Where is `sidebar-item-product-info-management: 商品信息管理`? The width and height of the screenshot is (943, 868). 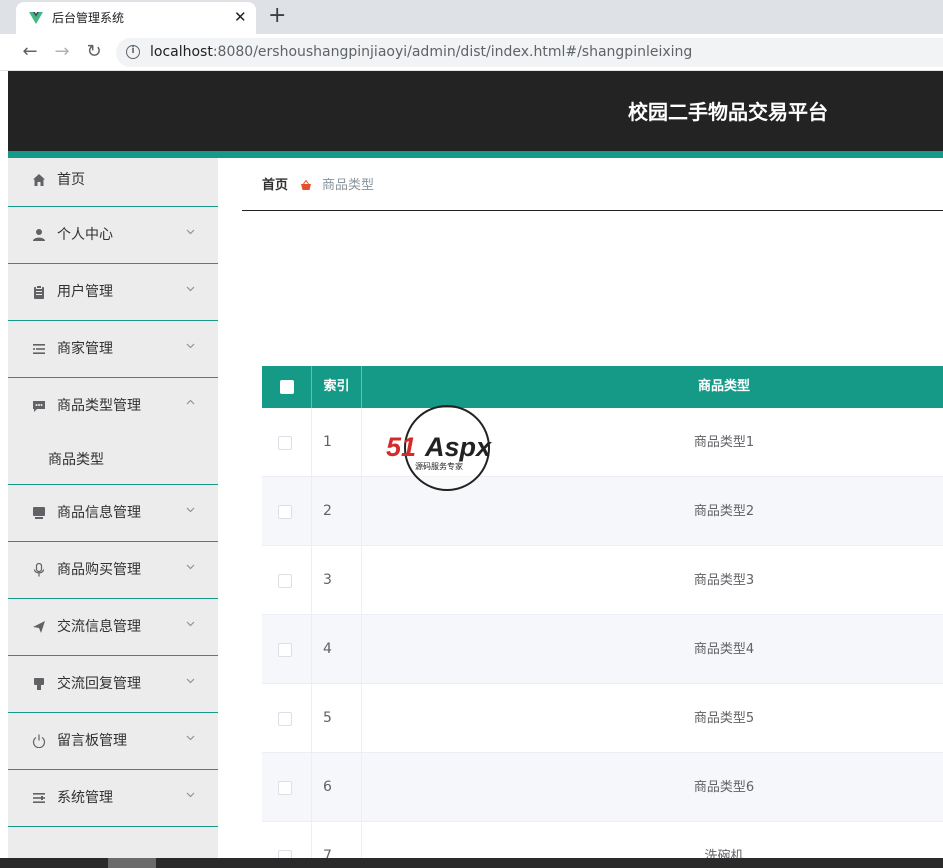
sidebar-item-product-info-management: 商品信息管理 is located at coordinates (113, 513).